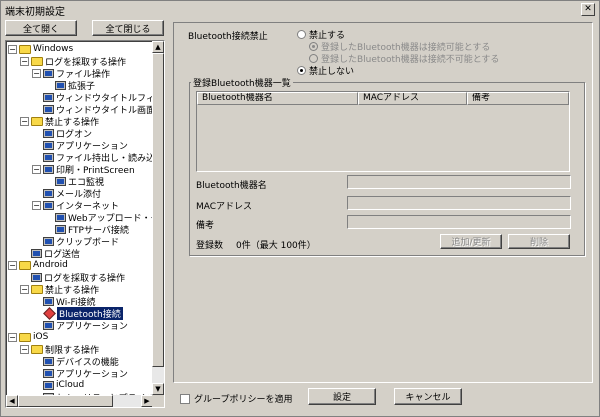 This screenshot has width=600, height=417. Describe the element at coordinates (77, 313) in the screenshot. I see `tree-node: Bluetooth接続` at that location.